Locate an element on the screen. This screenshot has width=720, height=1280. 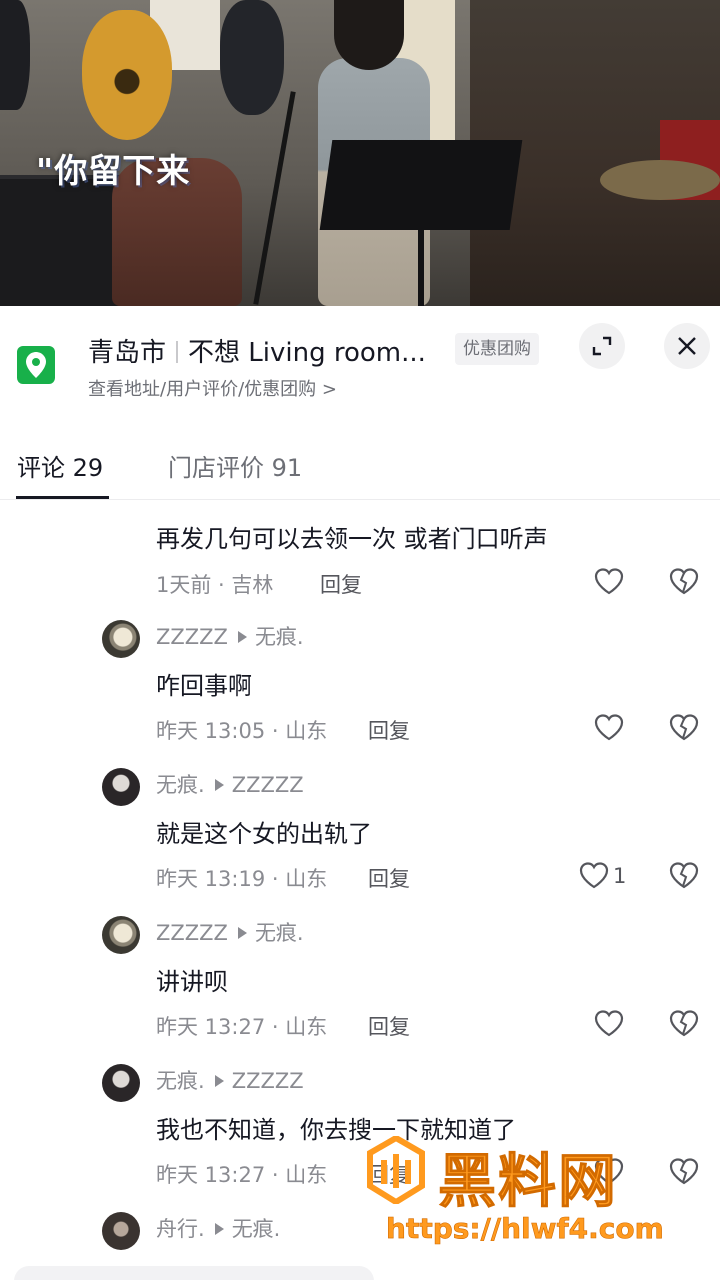
location-pin-icon is located at coordinates (36, 365).